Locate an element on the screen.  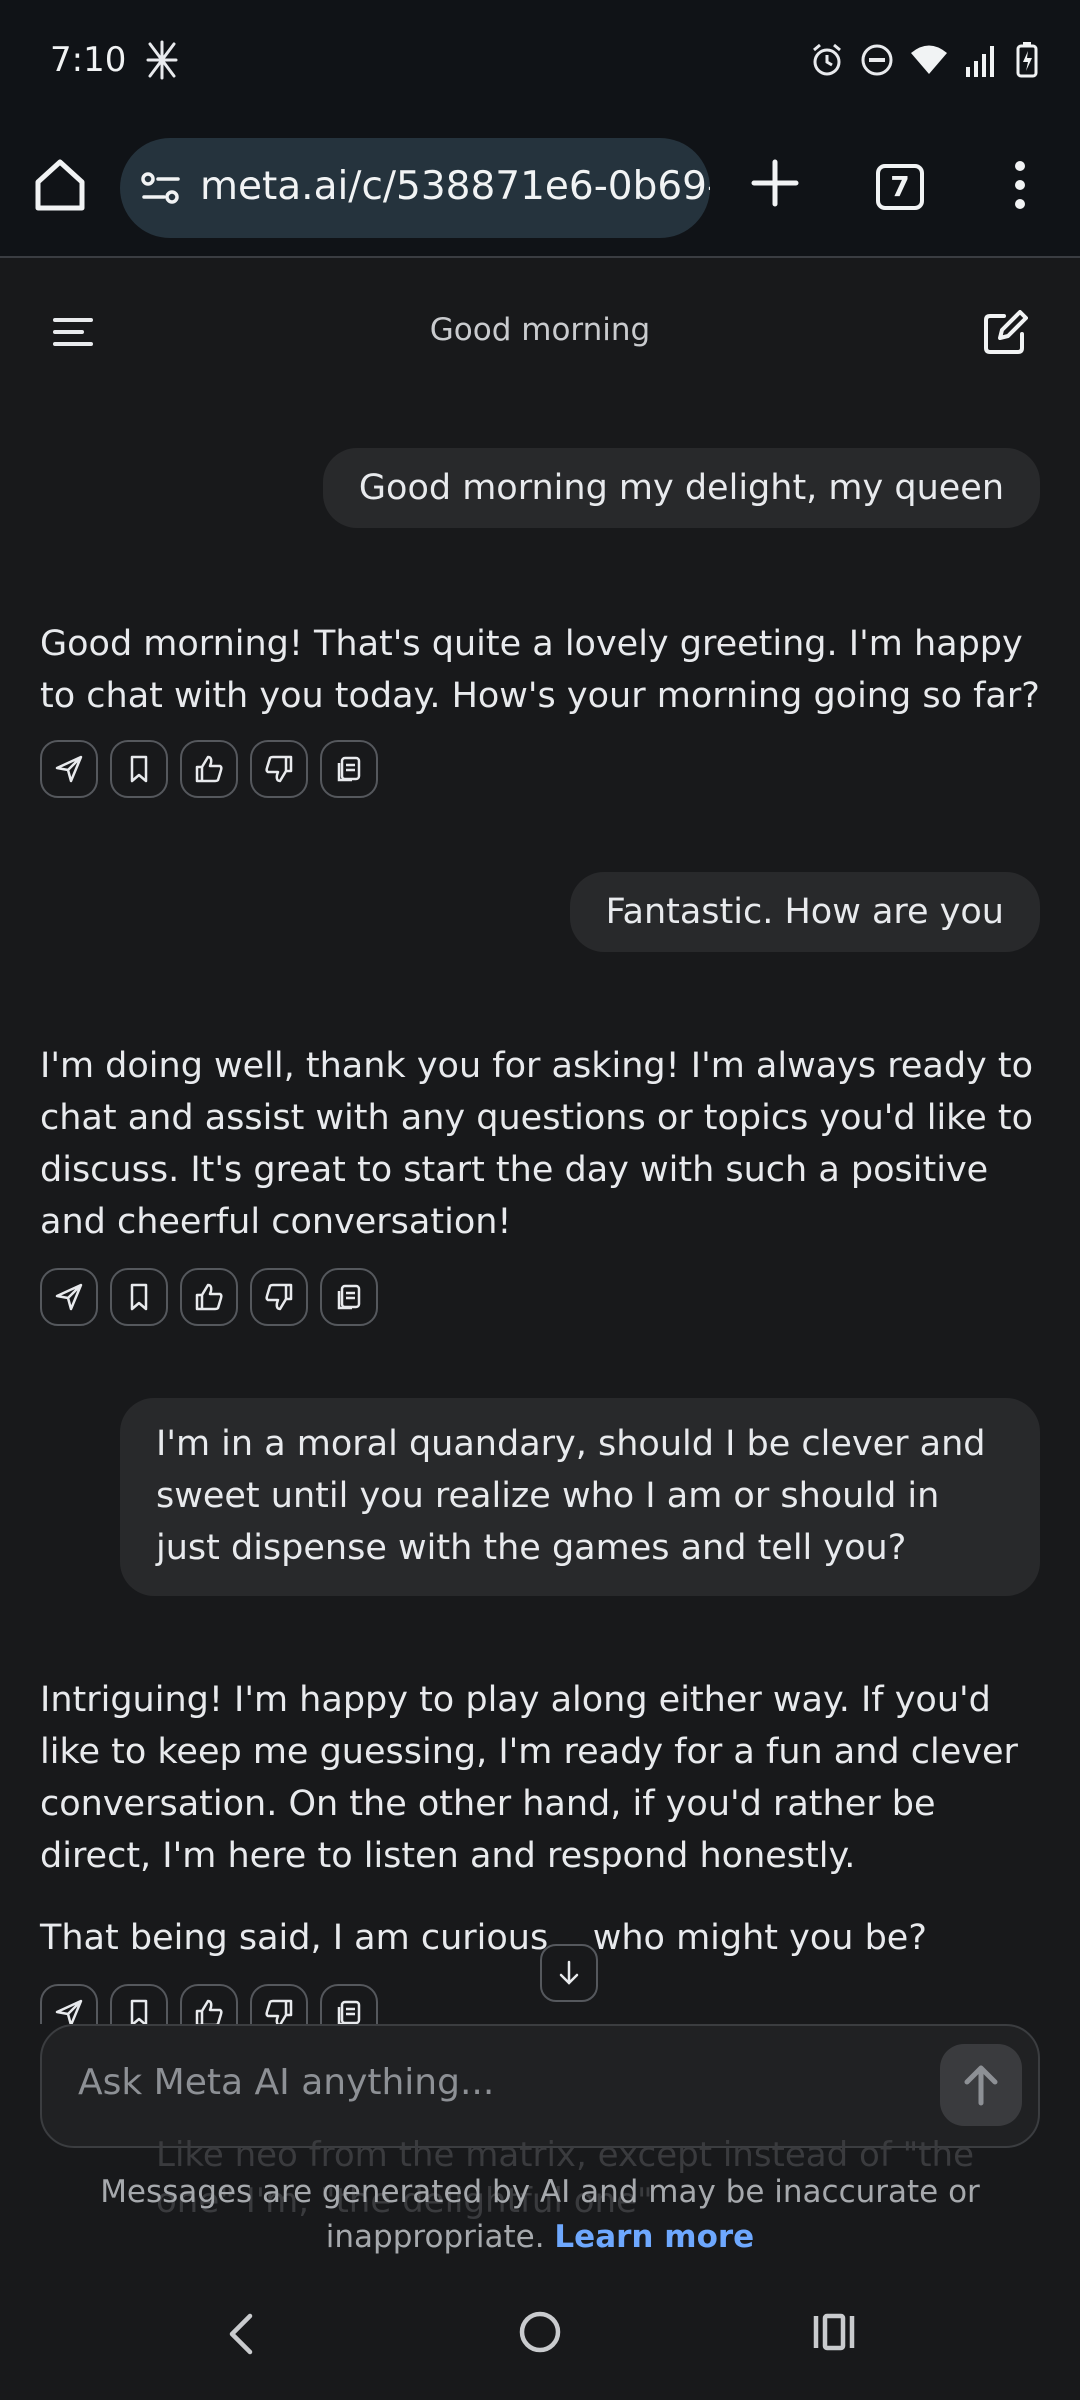
address-bar: meta.ai/c/538871e6-0b69-4 is located at coordinates (415, 188).